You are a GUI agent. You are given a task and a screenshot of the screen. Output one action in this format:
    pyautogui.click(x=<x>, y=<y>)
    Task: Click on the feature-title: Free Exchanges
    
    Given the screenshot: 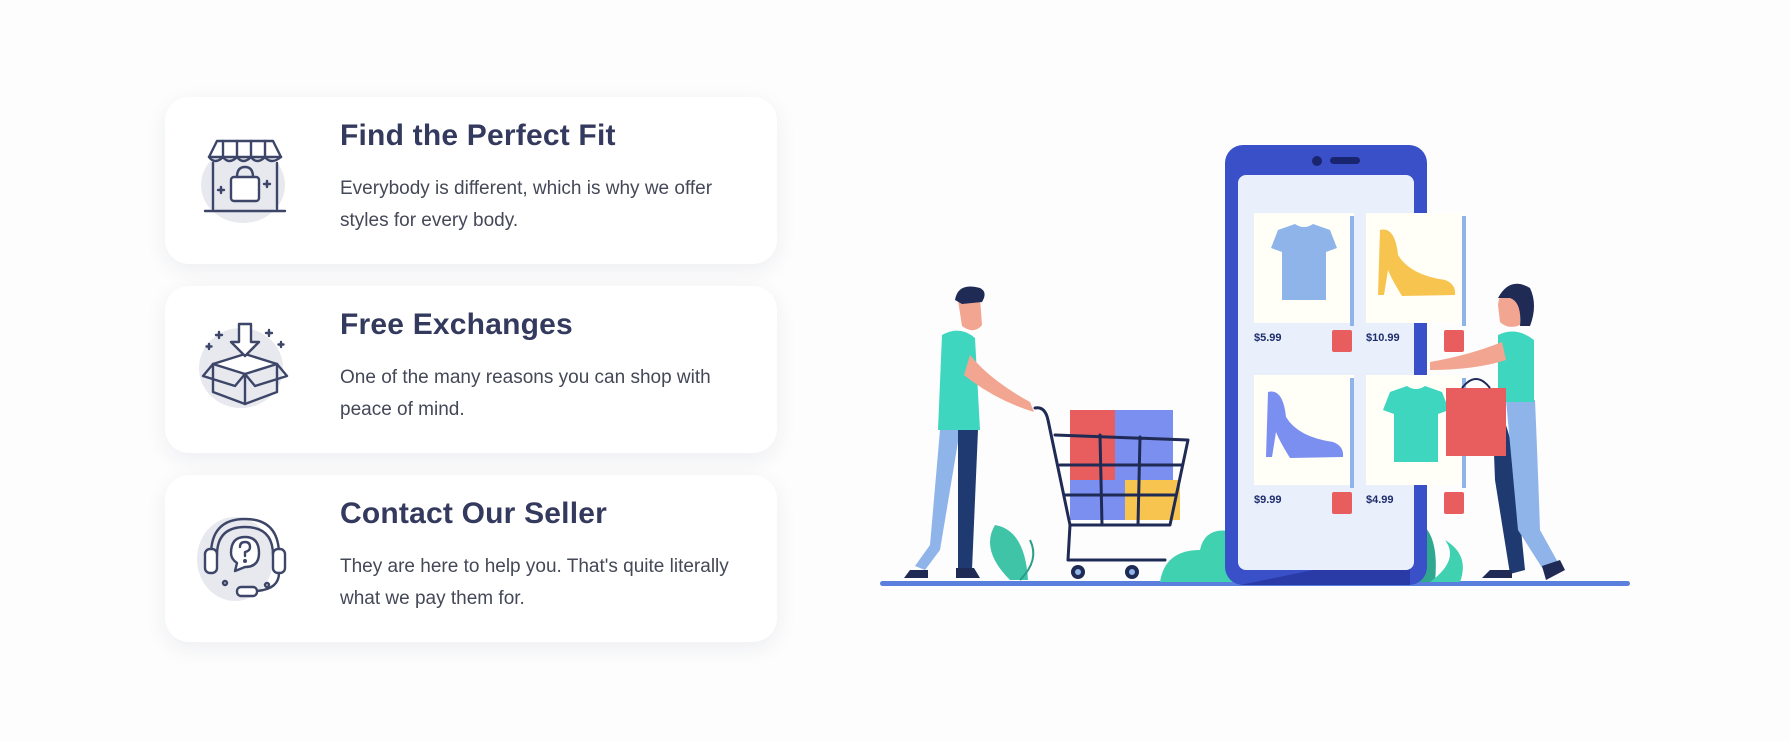 What is the action you would take?
    pyautogui.click(x=456, y=324)
    